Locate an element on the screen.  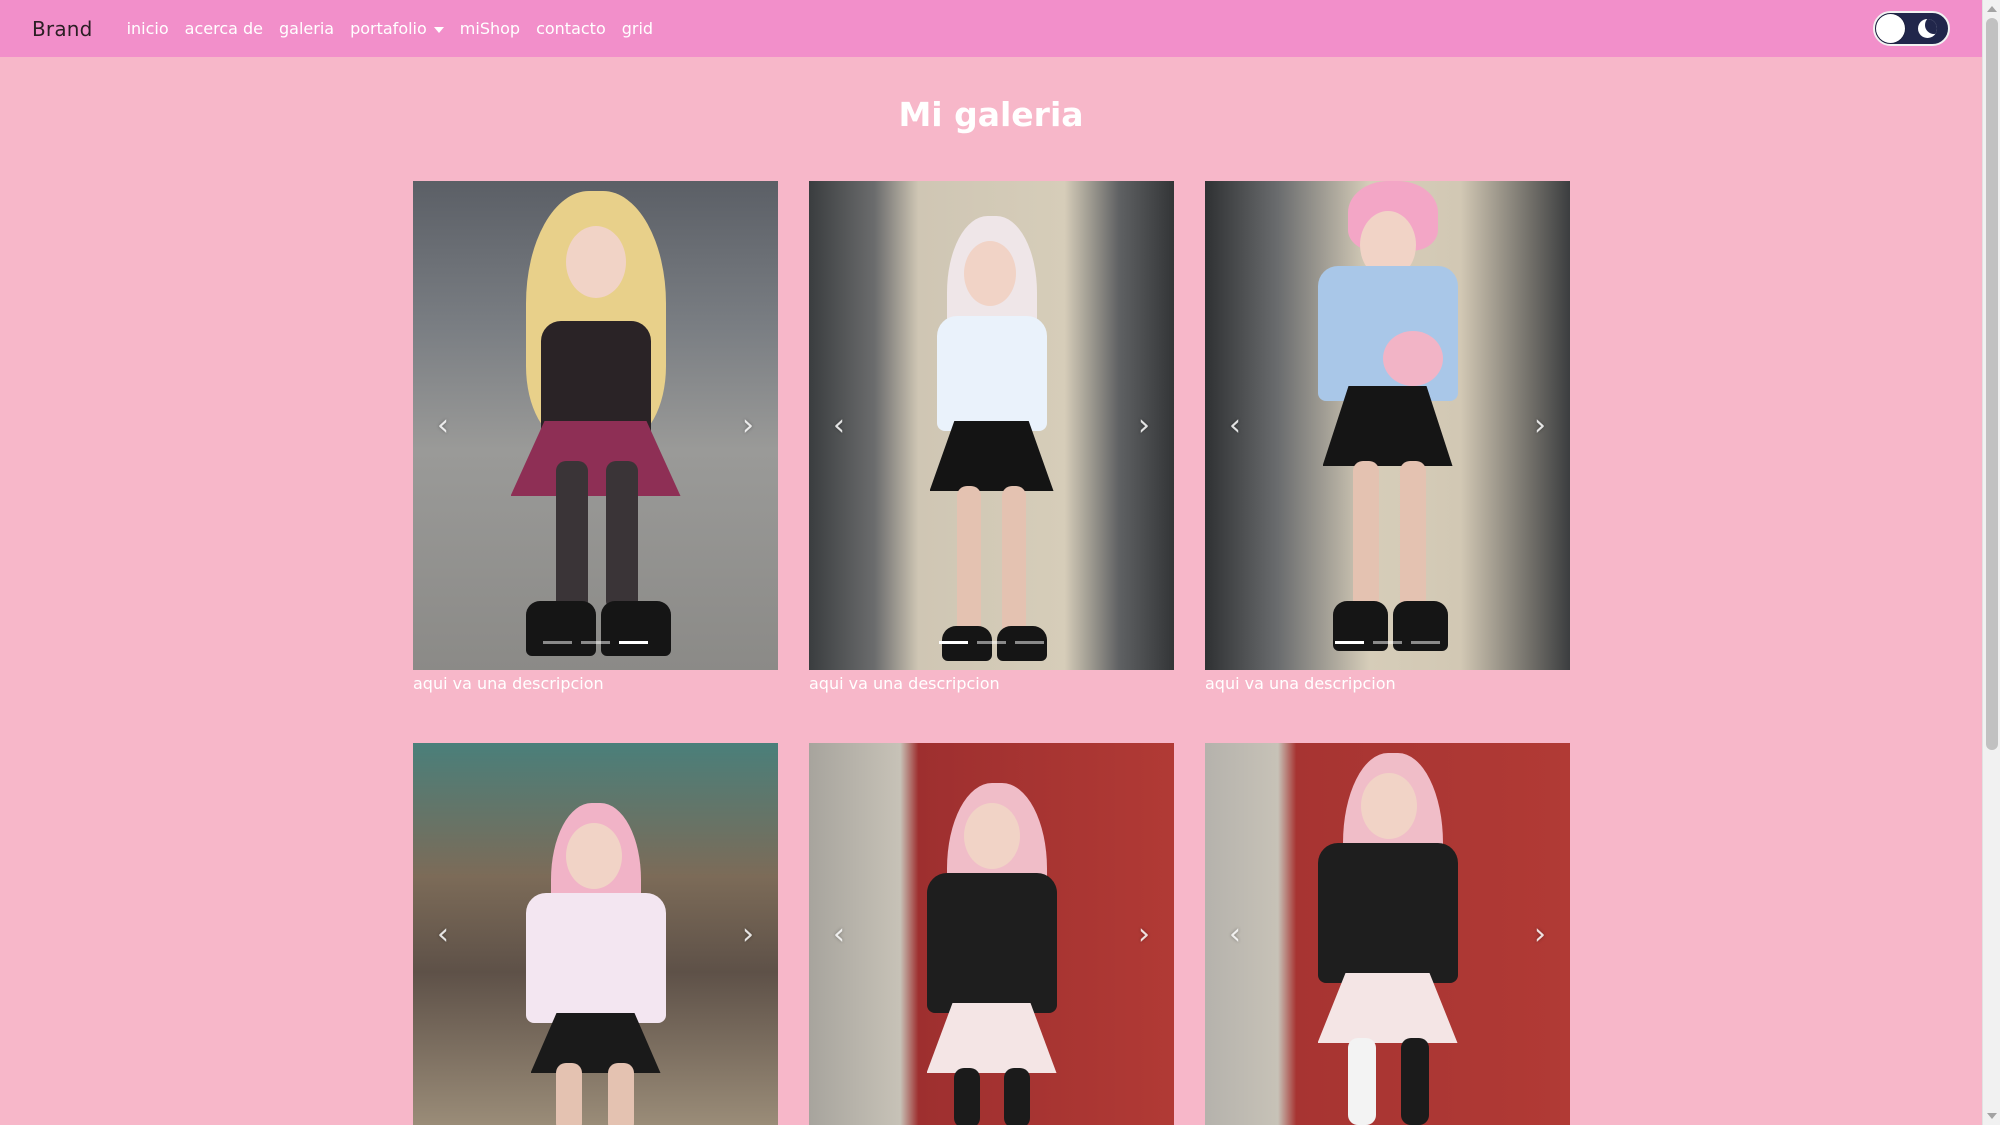
nav-dropdown-portafolio: portafolio is located at coordinates (397, 28).